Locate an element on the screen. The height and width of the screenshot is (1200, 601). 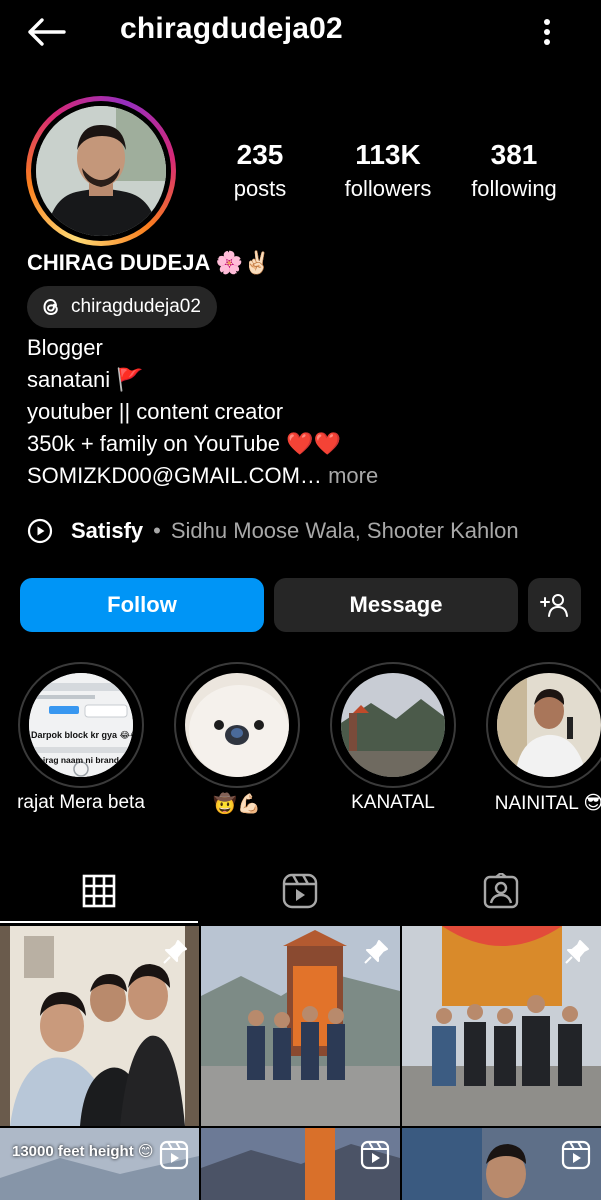
story-ring is located at coordinates (101, 171).